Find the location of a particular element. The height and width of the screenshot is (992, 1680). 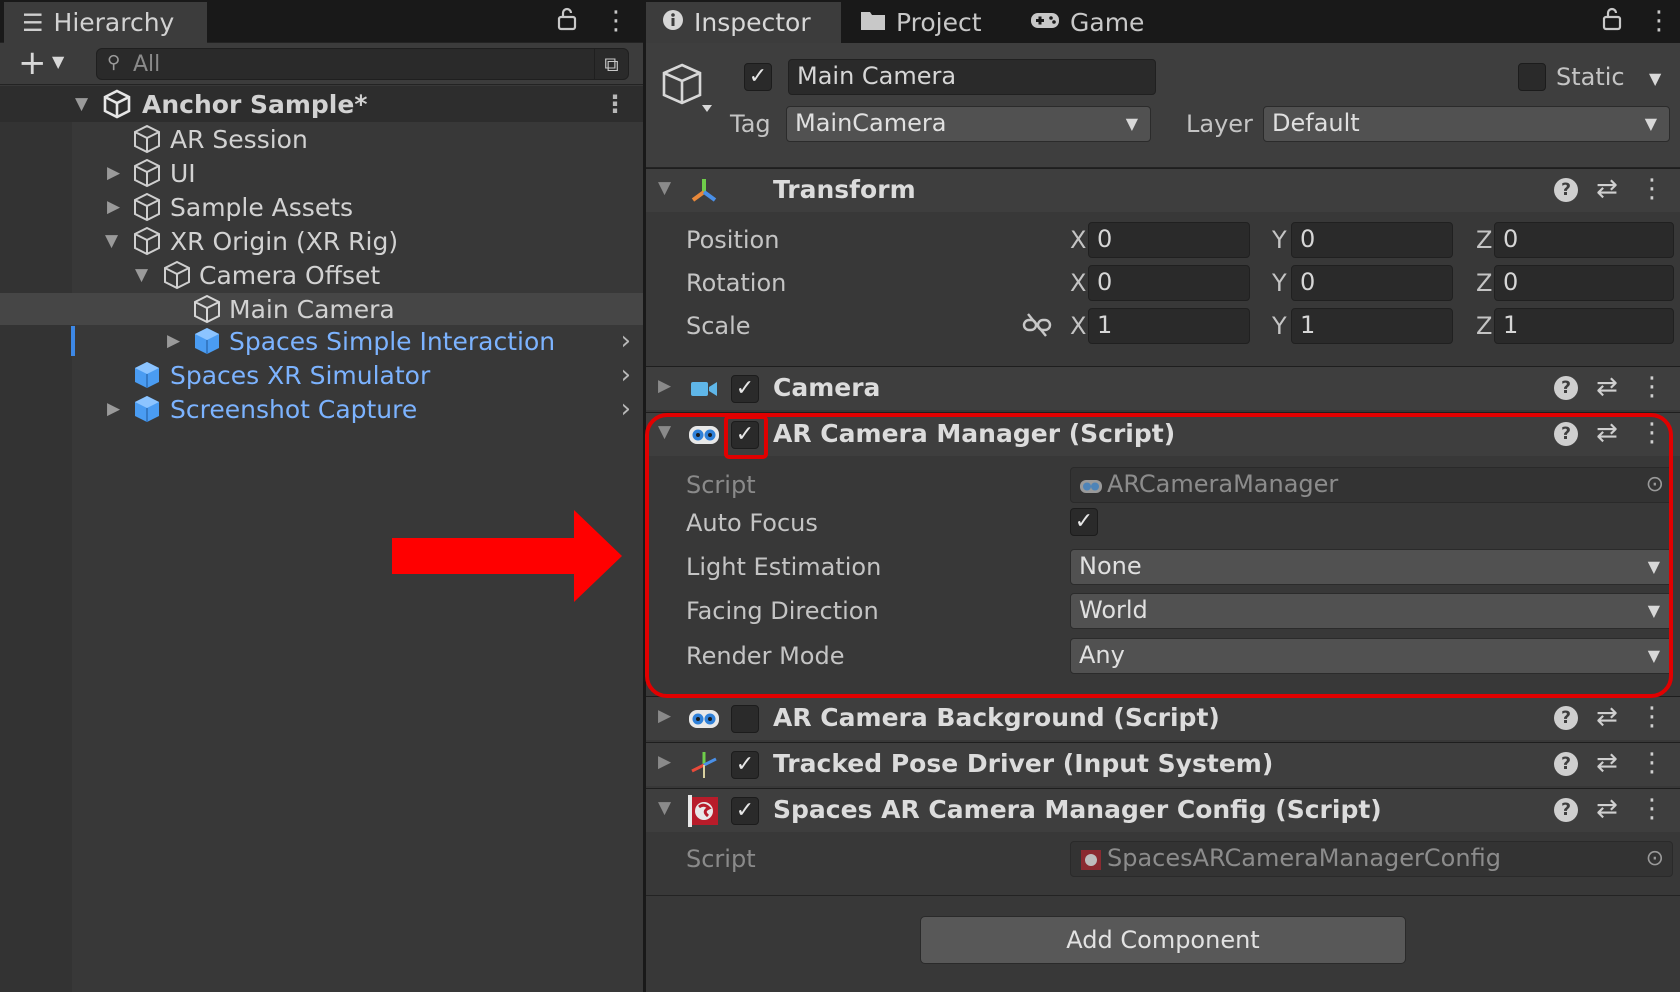

render-mode-dropdown: Any ▼ is located at coordinates (1371, 656).